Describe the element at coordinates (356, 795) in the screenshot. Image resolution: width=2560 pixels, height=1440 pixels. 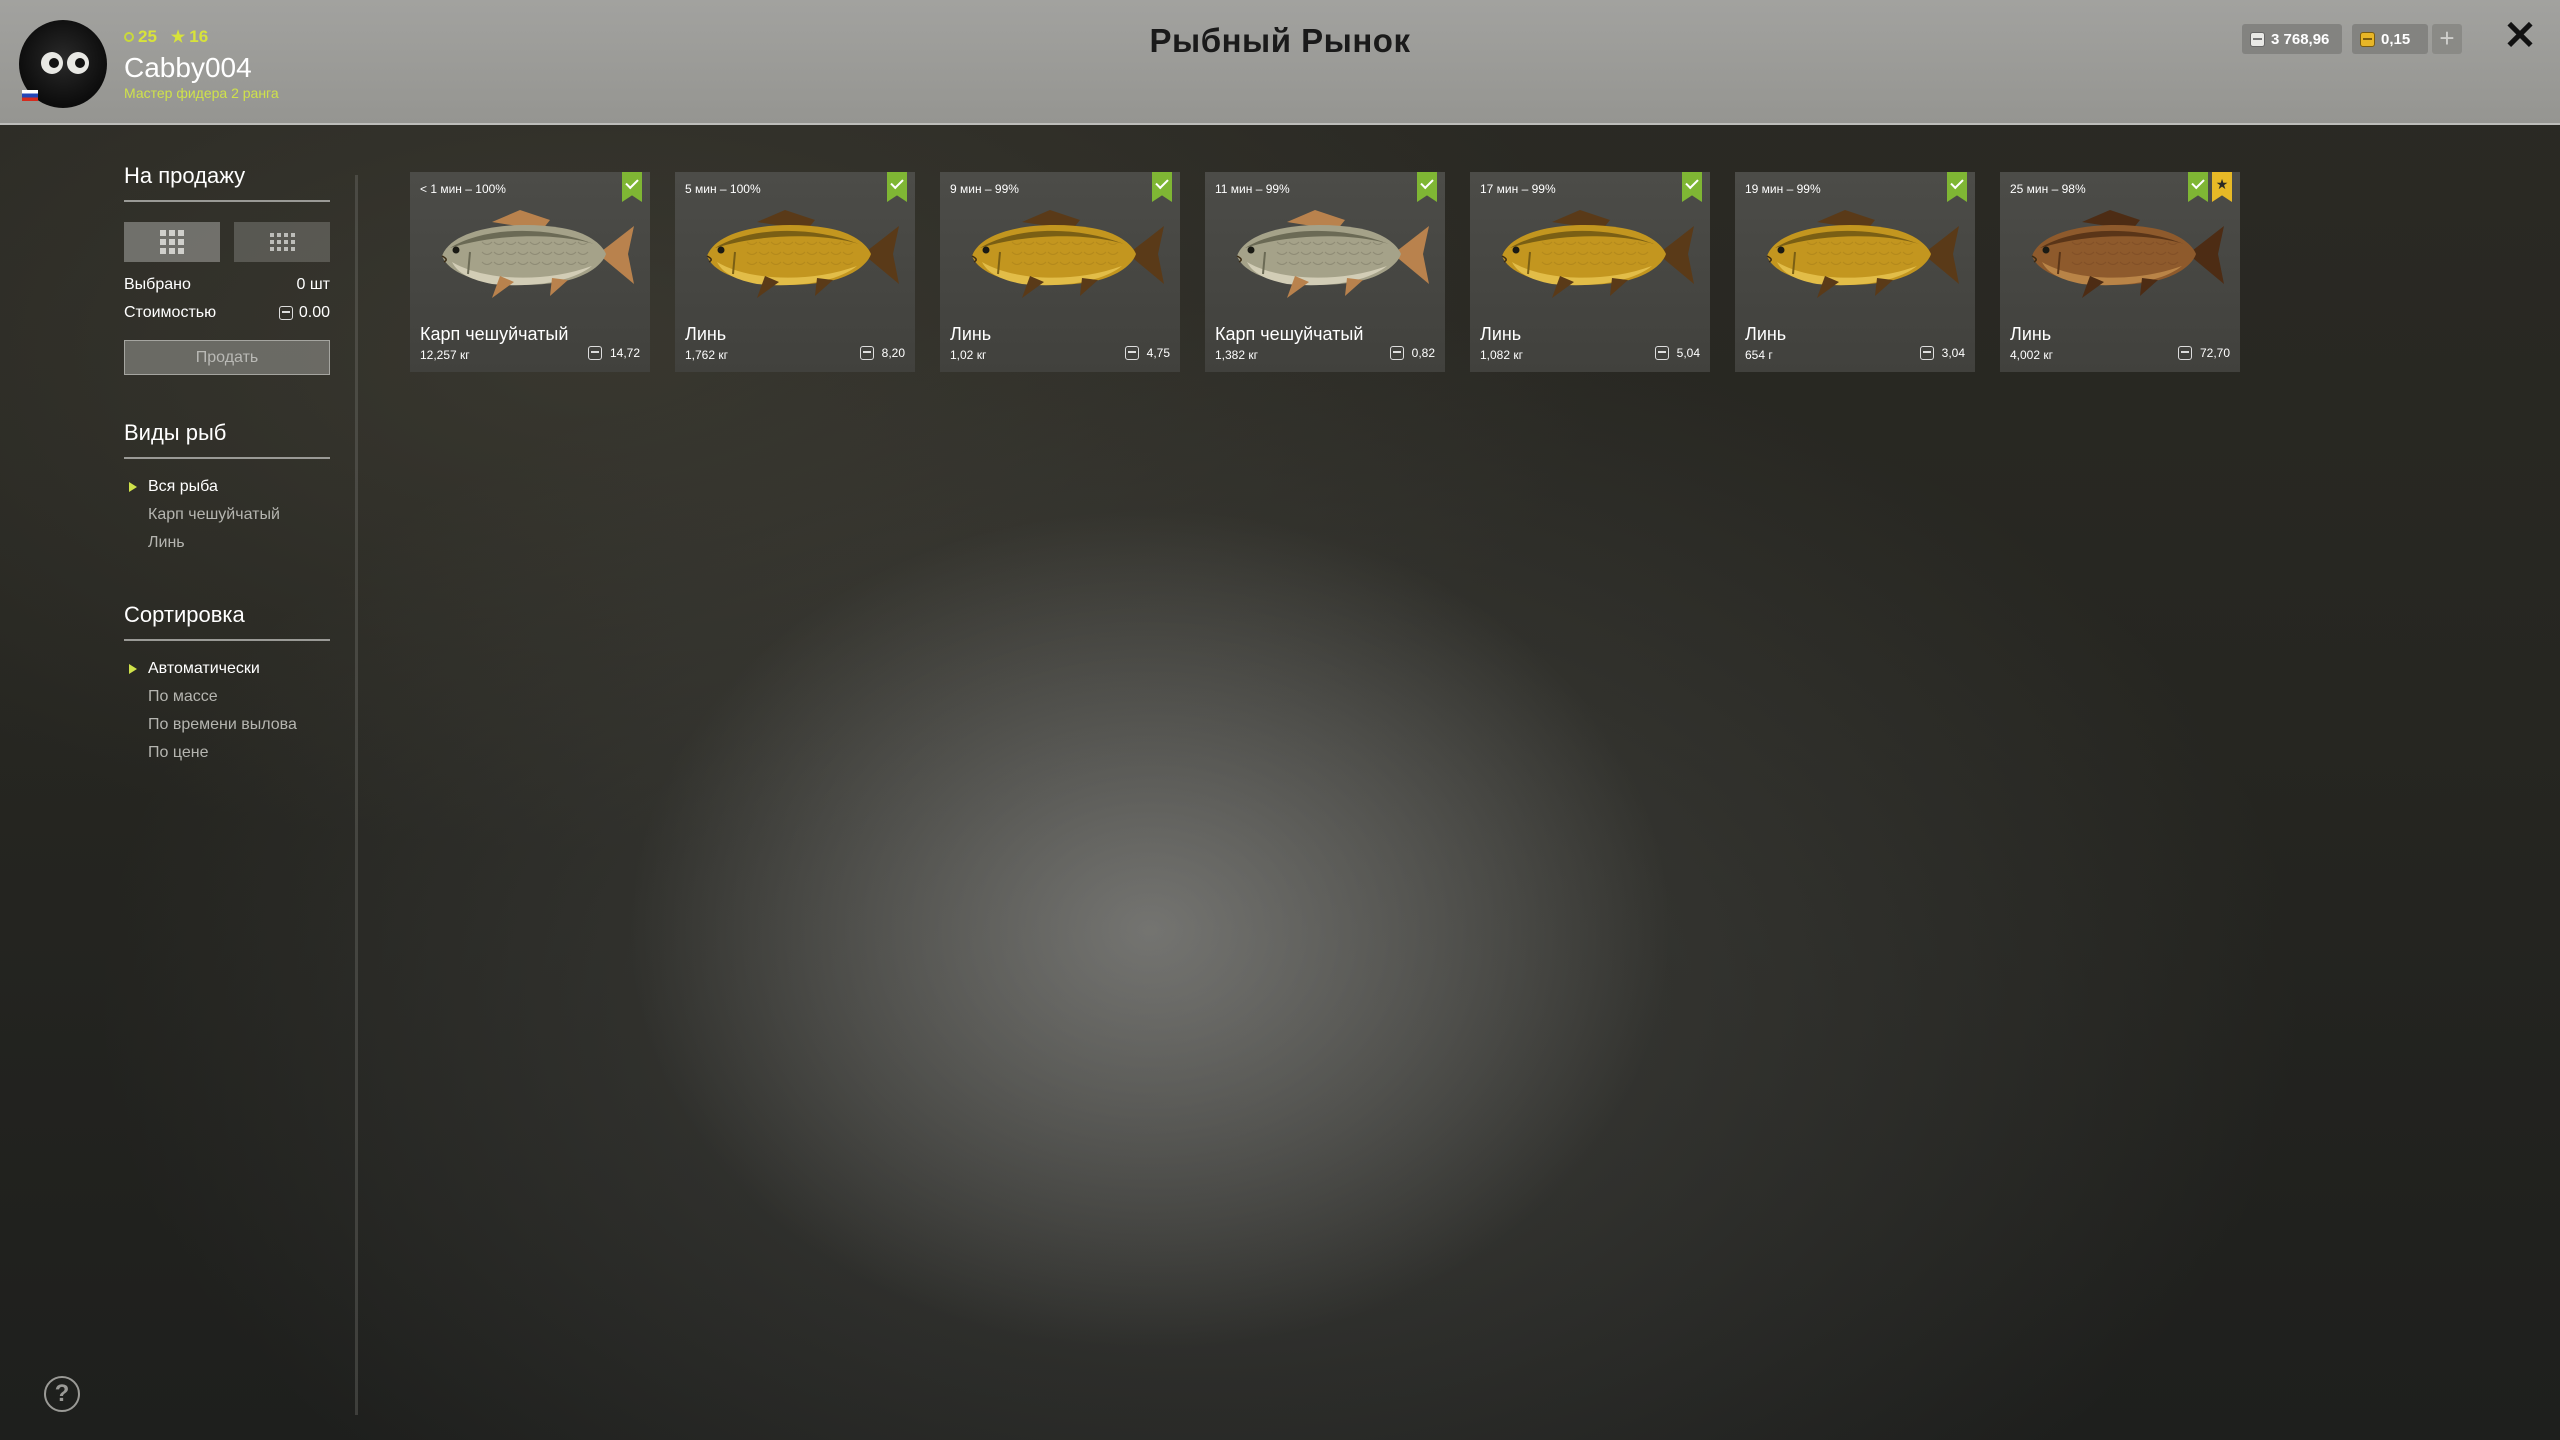
I see `sidebar-divider` at that location.